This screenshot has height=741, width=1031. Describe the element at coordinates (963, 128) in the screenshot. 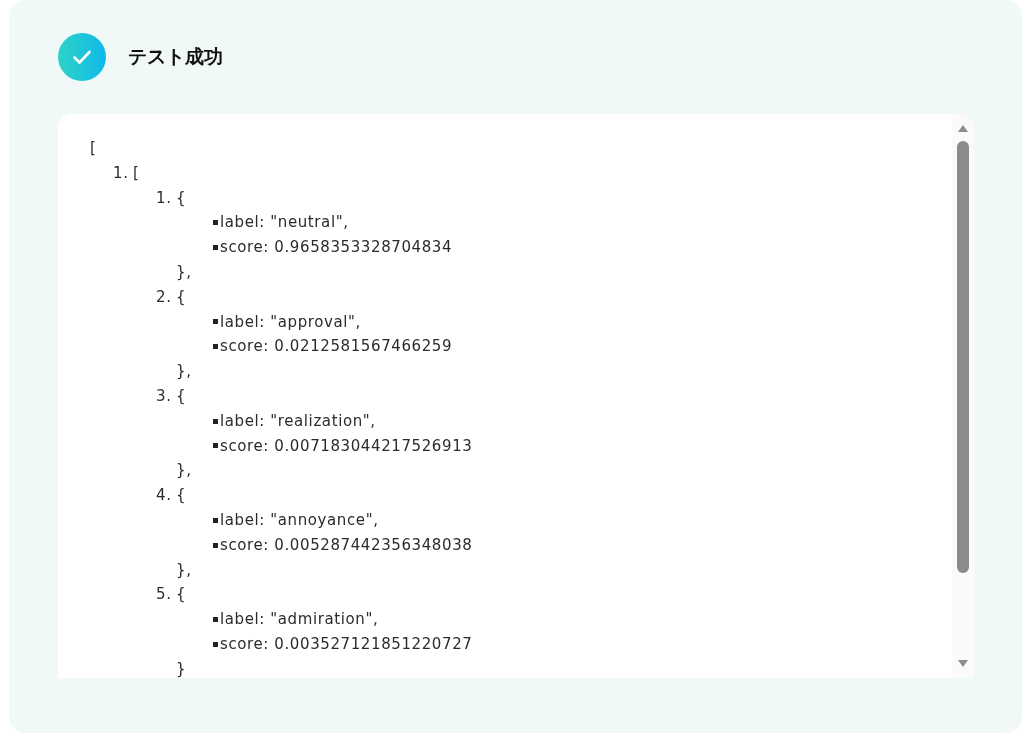

I see `triangle-up-icon` at that location.